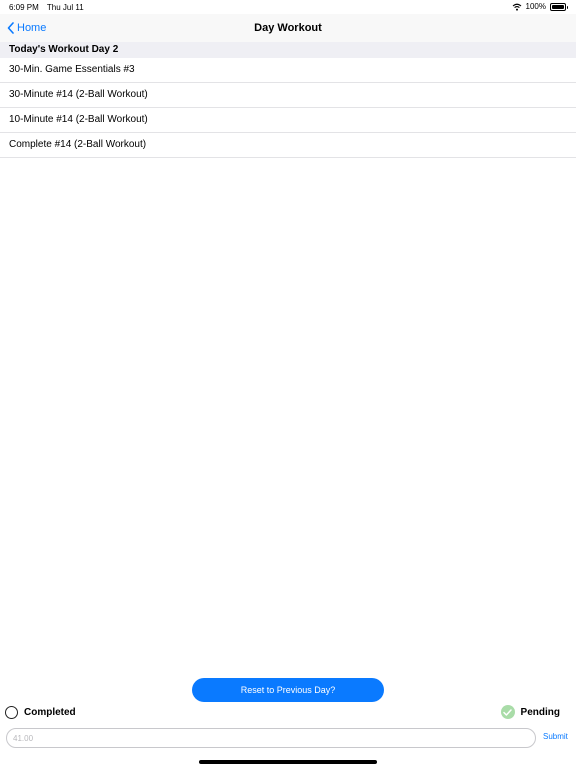  Describe the element at coordinates (271, 738) in the screenshot. I see `entry-input` at that location.